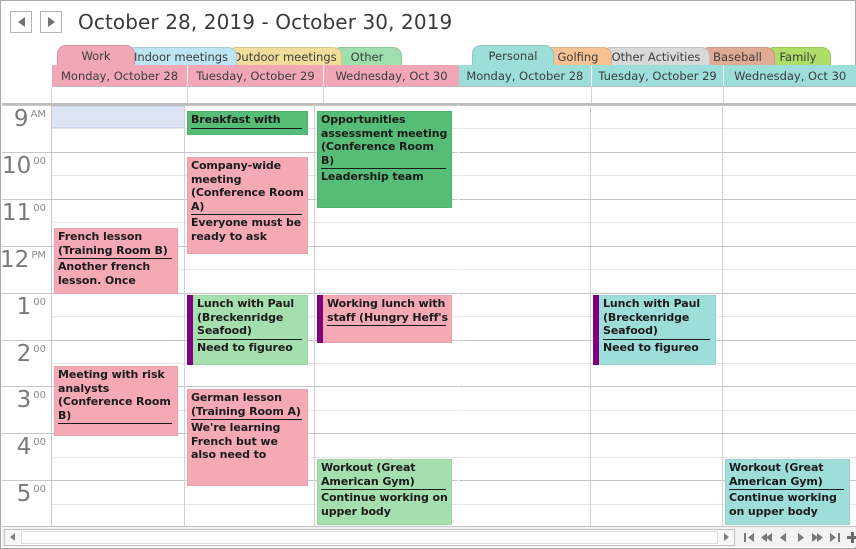 This screenshot has width=856, height=549. What do you see at coordinates (800, 537) in the screenshot?
I see `next-button` at bounding box center [800, 537].